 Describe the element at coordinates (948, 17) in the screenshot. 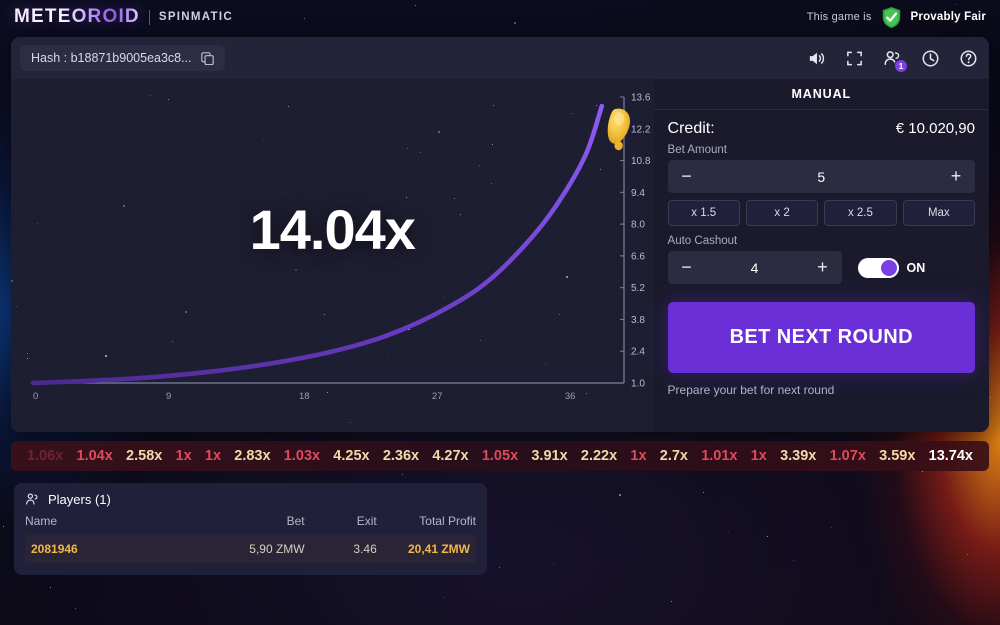

I see `provably-fair-label: Provably Fair` at that location.